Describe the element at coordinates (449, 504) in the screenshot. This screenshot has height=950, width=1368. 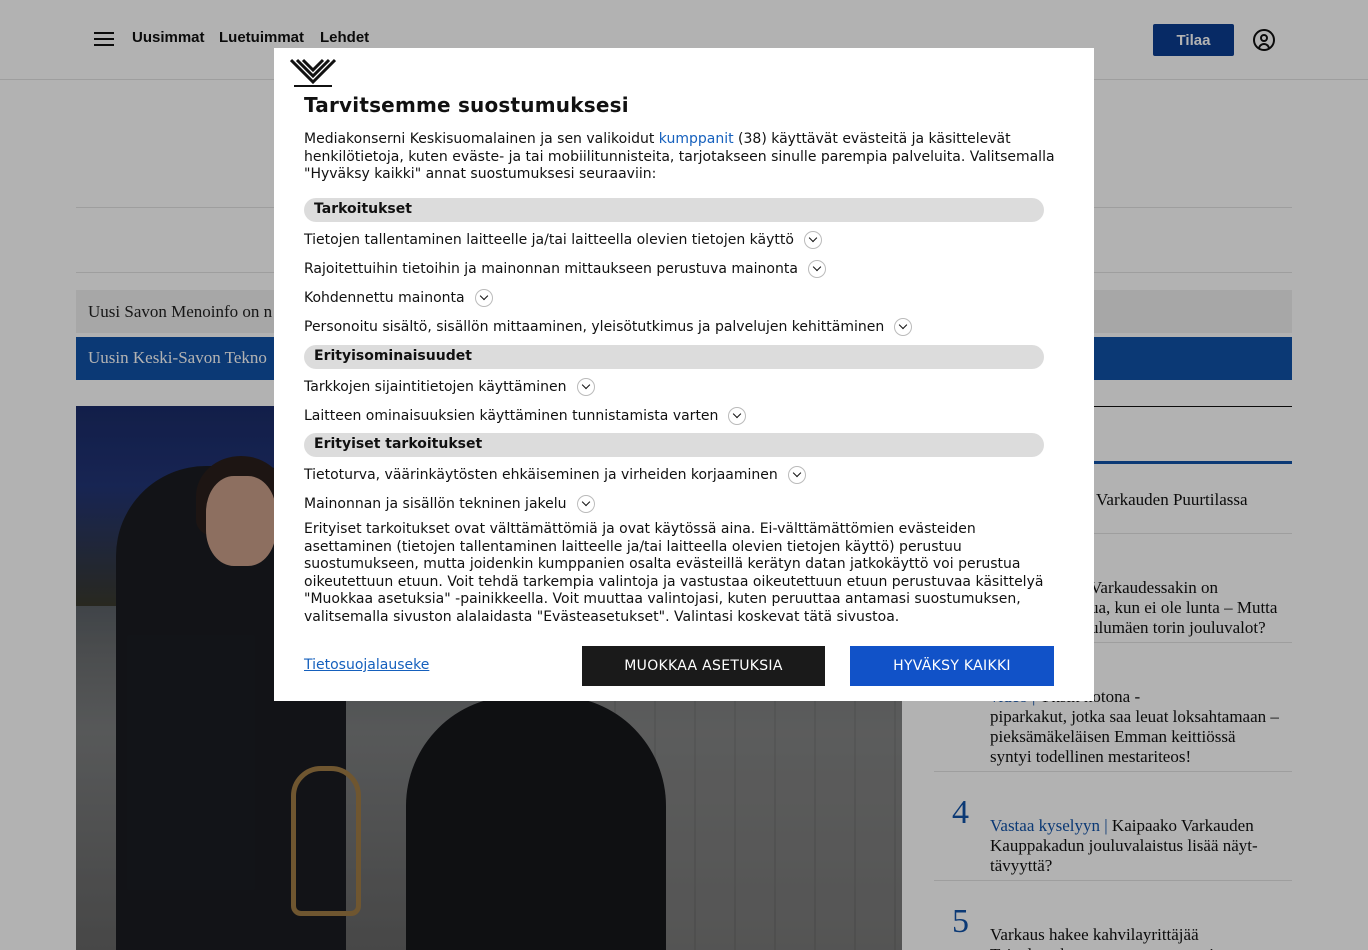
I see `purpose-item: Mainonnan ja sisällön tekninen jakelu` at that location.